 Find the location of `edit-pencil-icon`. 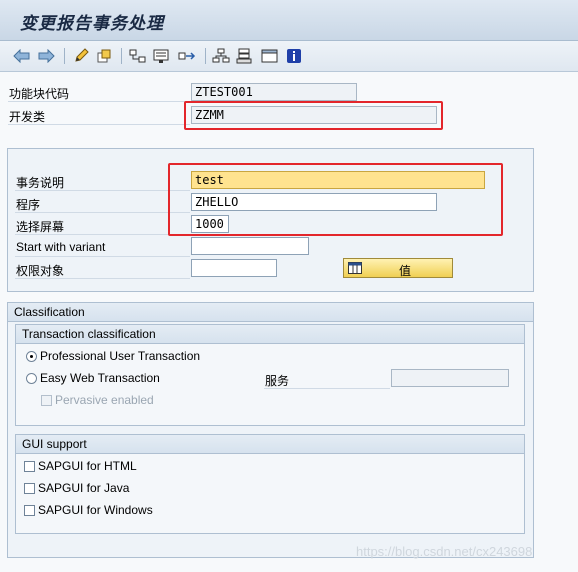

edit-pencil-icon is located at coordinates (81, 56).